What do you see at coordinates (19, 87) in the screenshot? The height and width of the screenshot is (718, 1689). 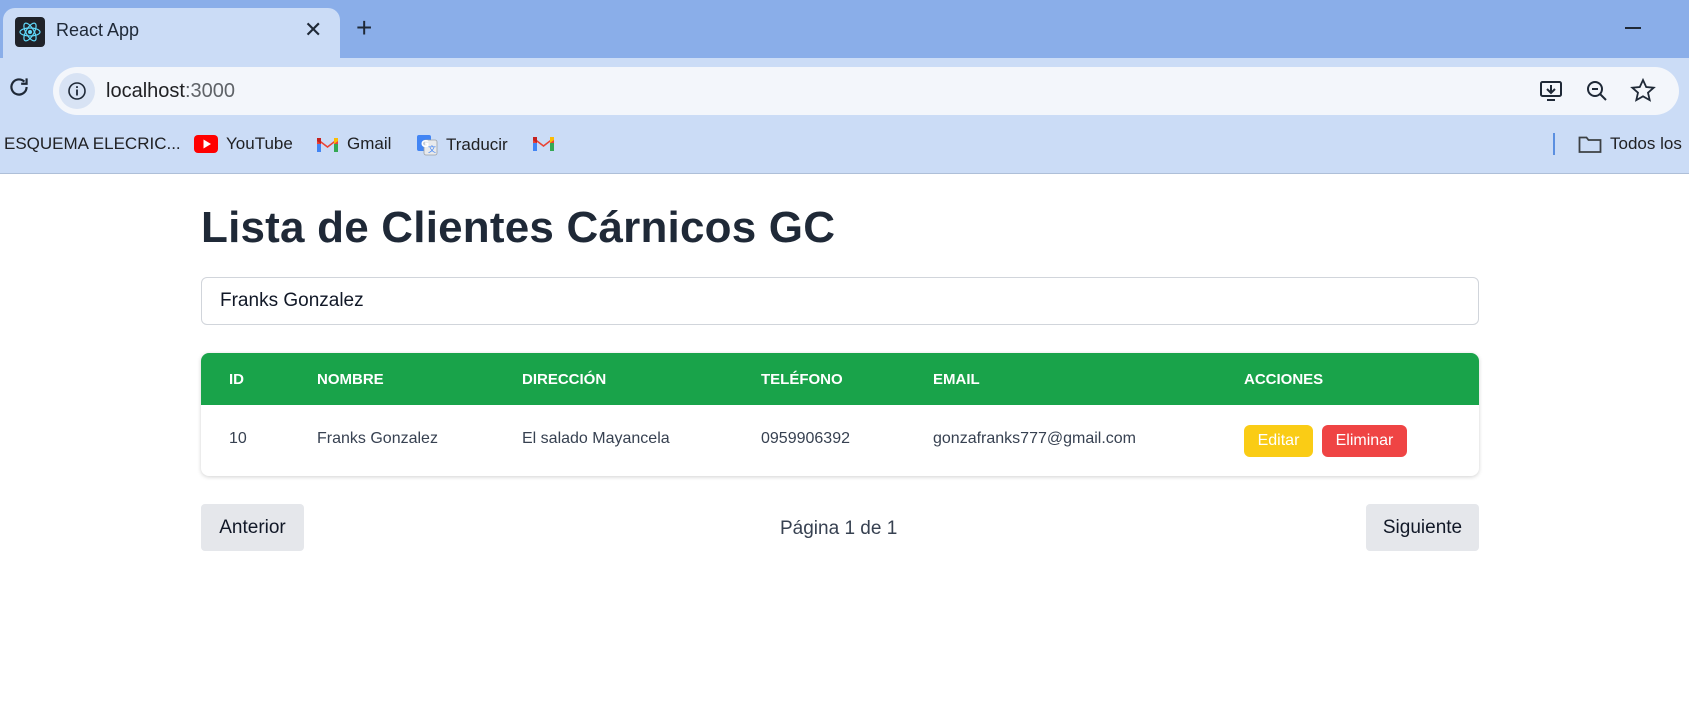 I see `reload-icon` at bounding box center [19, 87].